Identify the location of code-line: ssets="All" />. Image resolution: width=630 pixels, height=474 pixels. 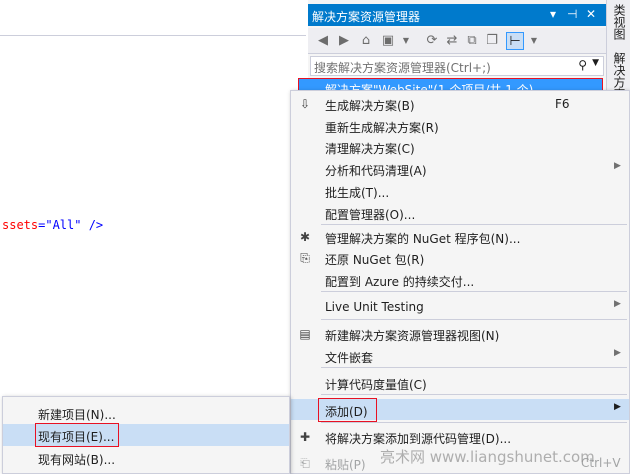
(52, 225).